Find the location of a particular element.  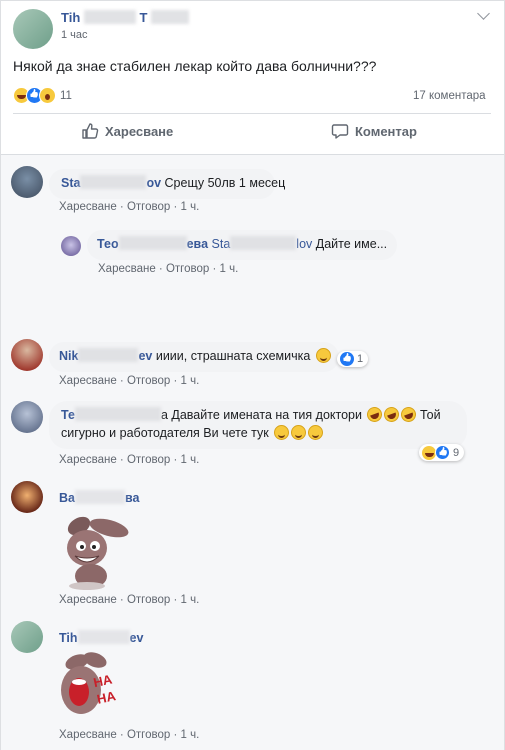

commenter-name: Sta is located at coordinates (70, 183).